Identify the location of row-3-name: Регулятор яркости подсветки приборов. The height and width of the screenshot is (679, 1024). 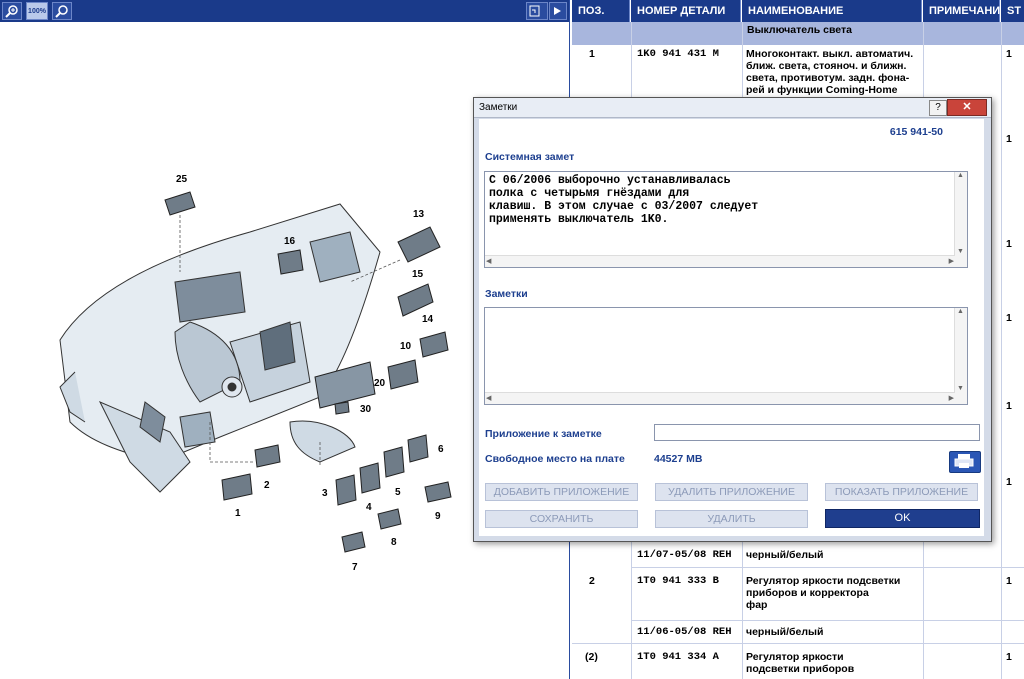
(800, 663).